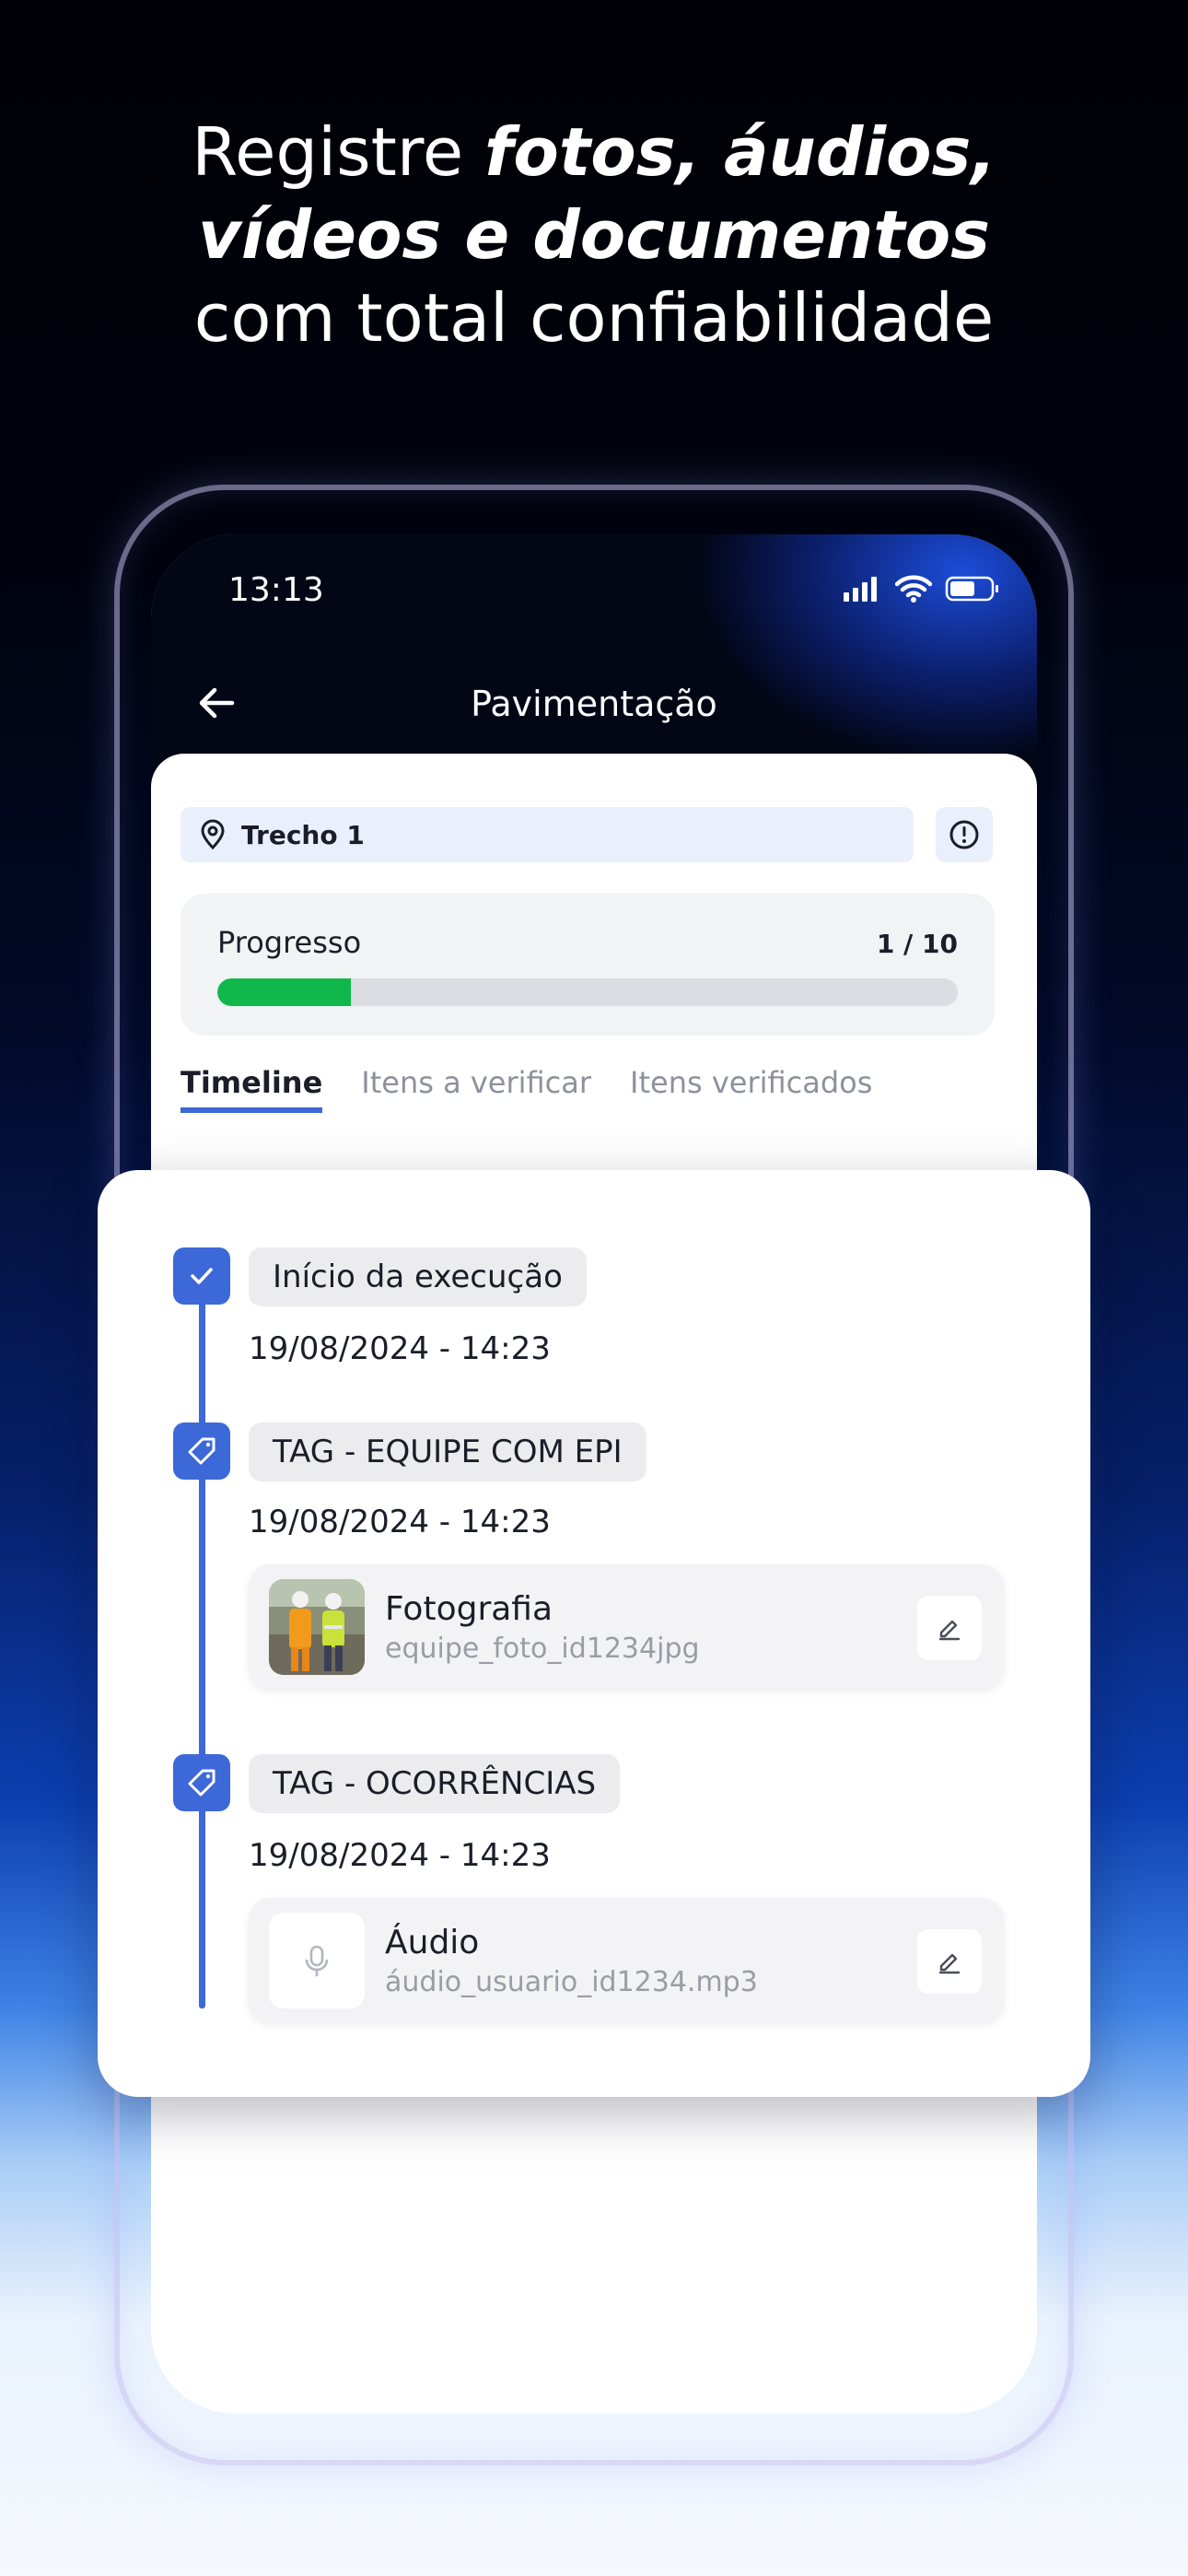 The width and height of the screenshot is (1188, 2576). What do you see at coordinates (213, 834) in the screenshot?
I see `map-pin-icon` at bounding box center [213, 834].